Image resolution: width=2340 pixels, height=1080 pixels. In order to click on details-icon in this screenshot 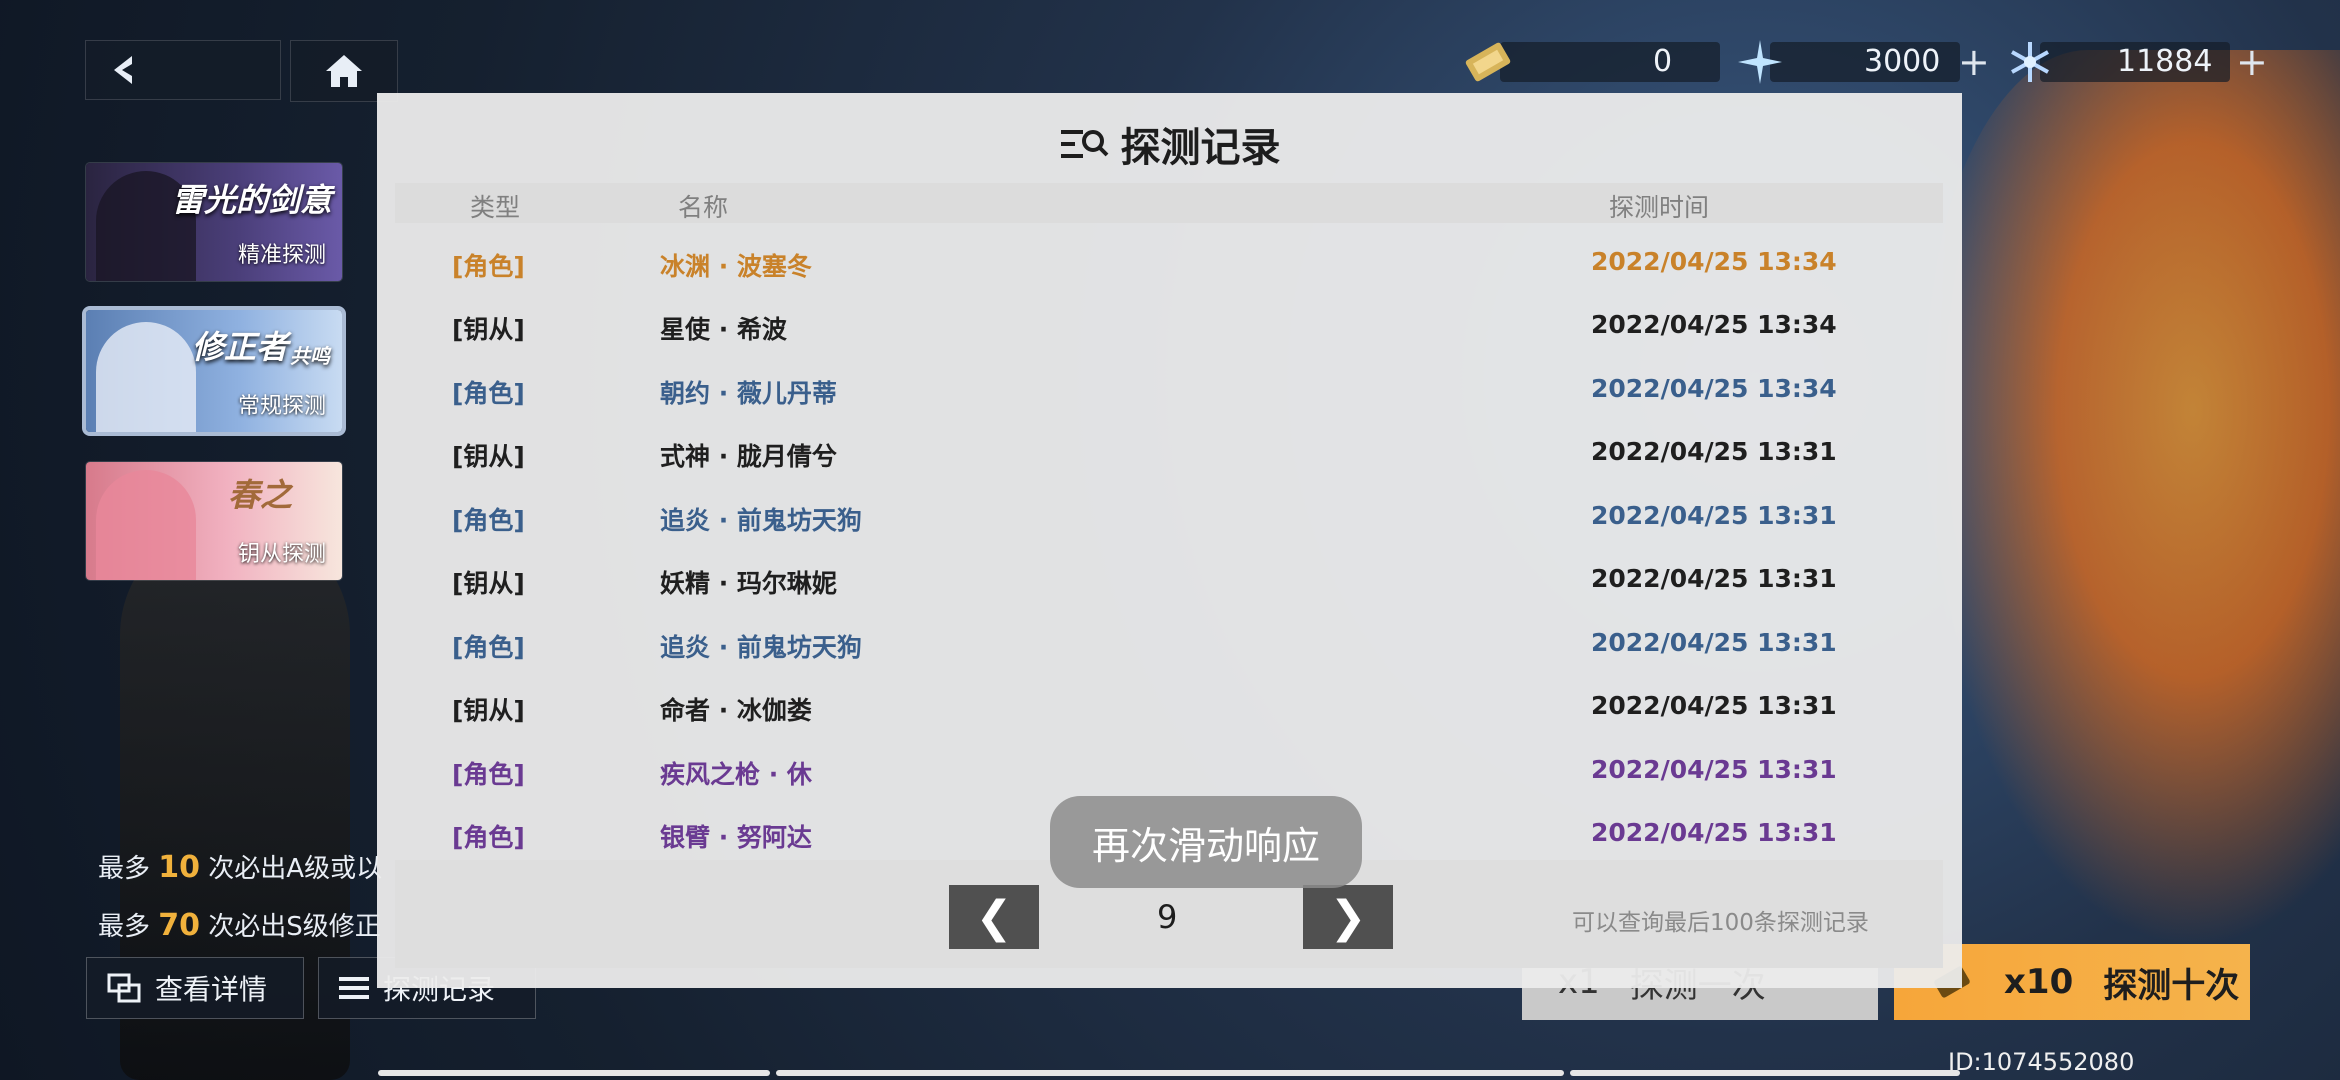, I will do `click(124, 988)`.